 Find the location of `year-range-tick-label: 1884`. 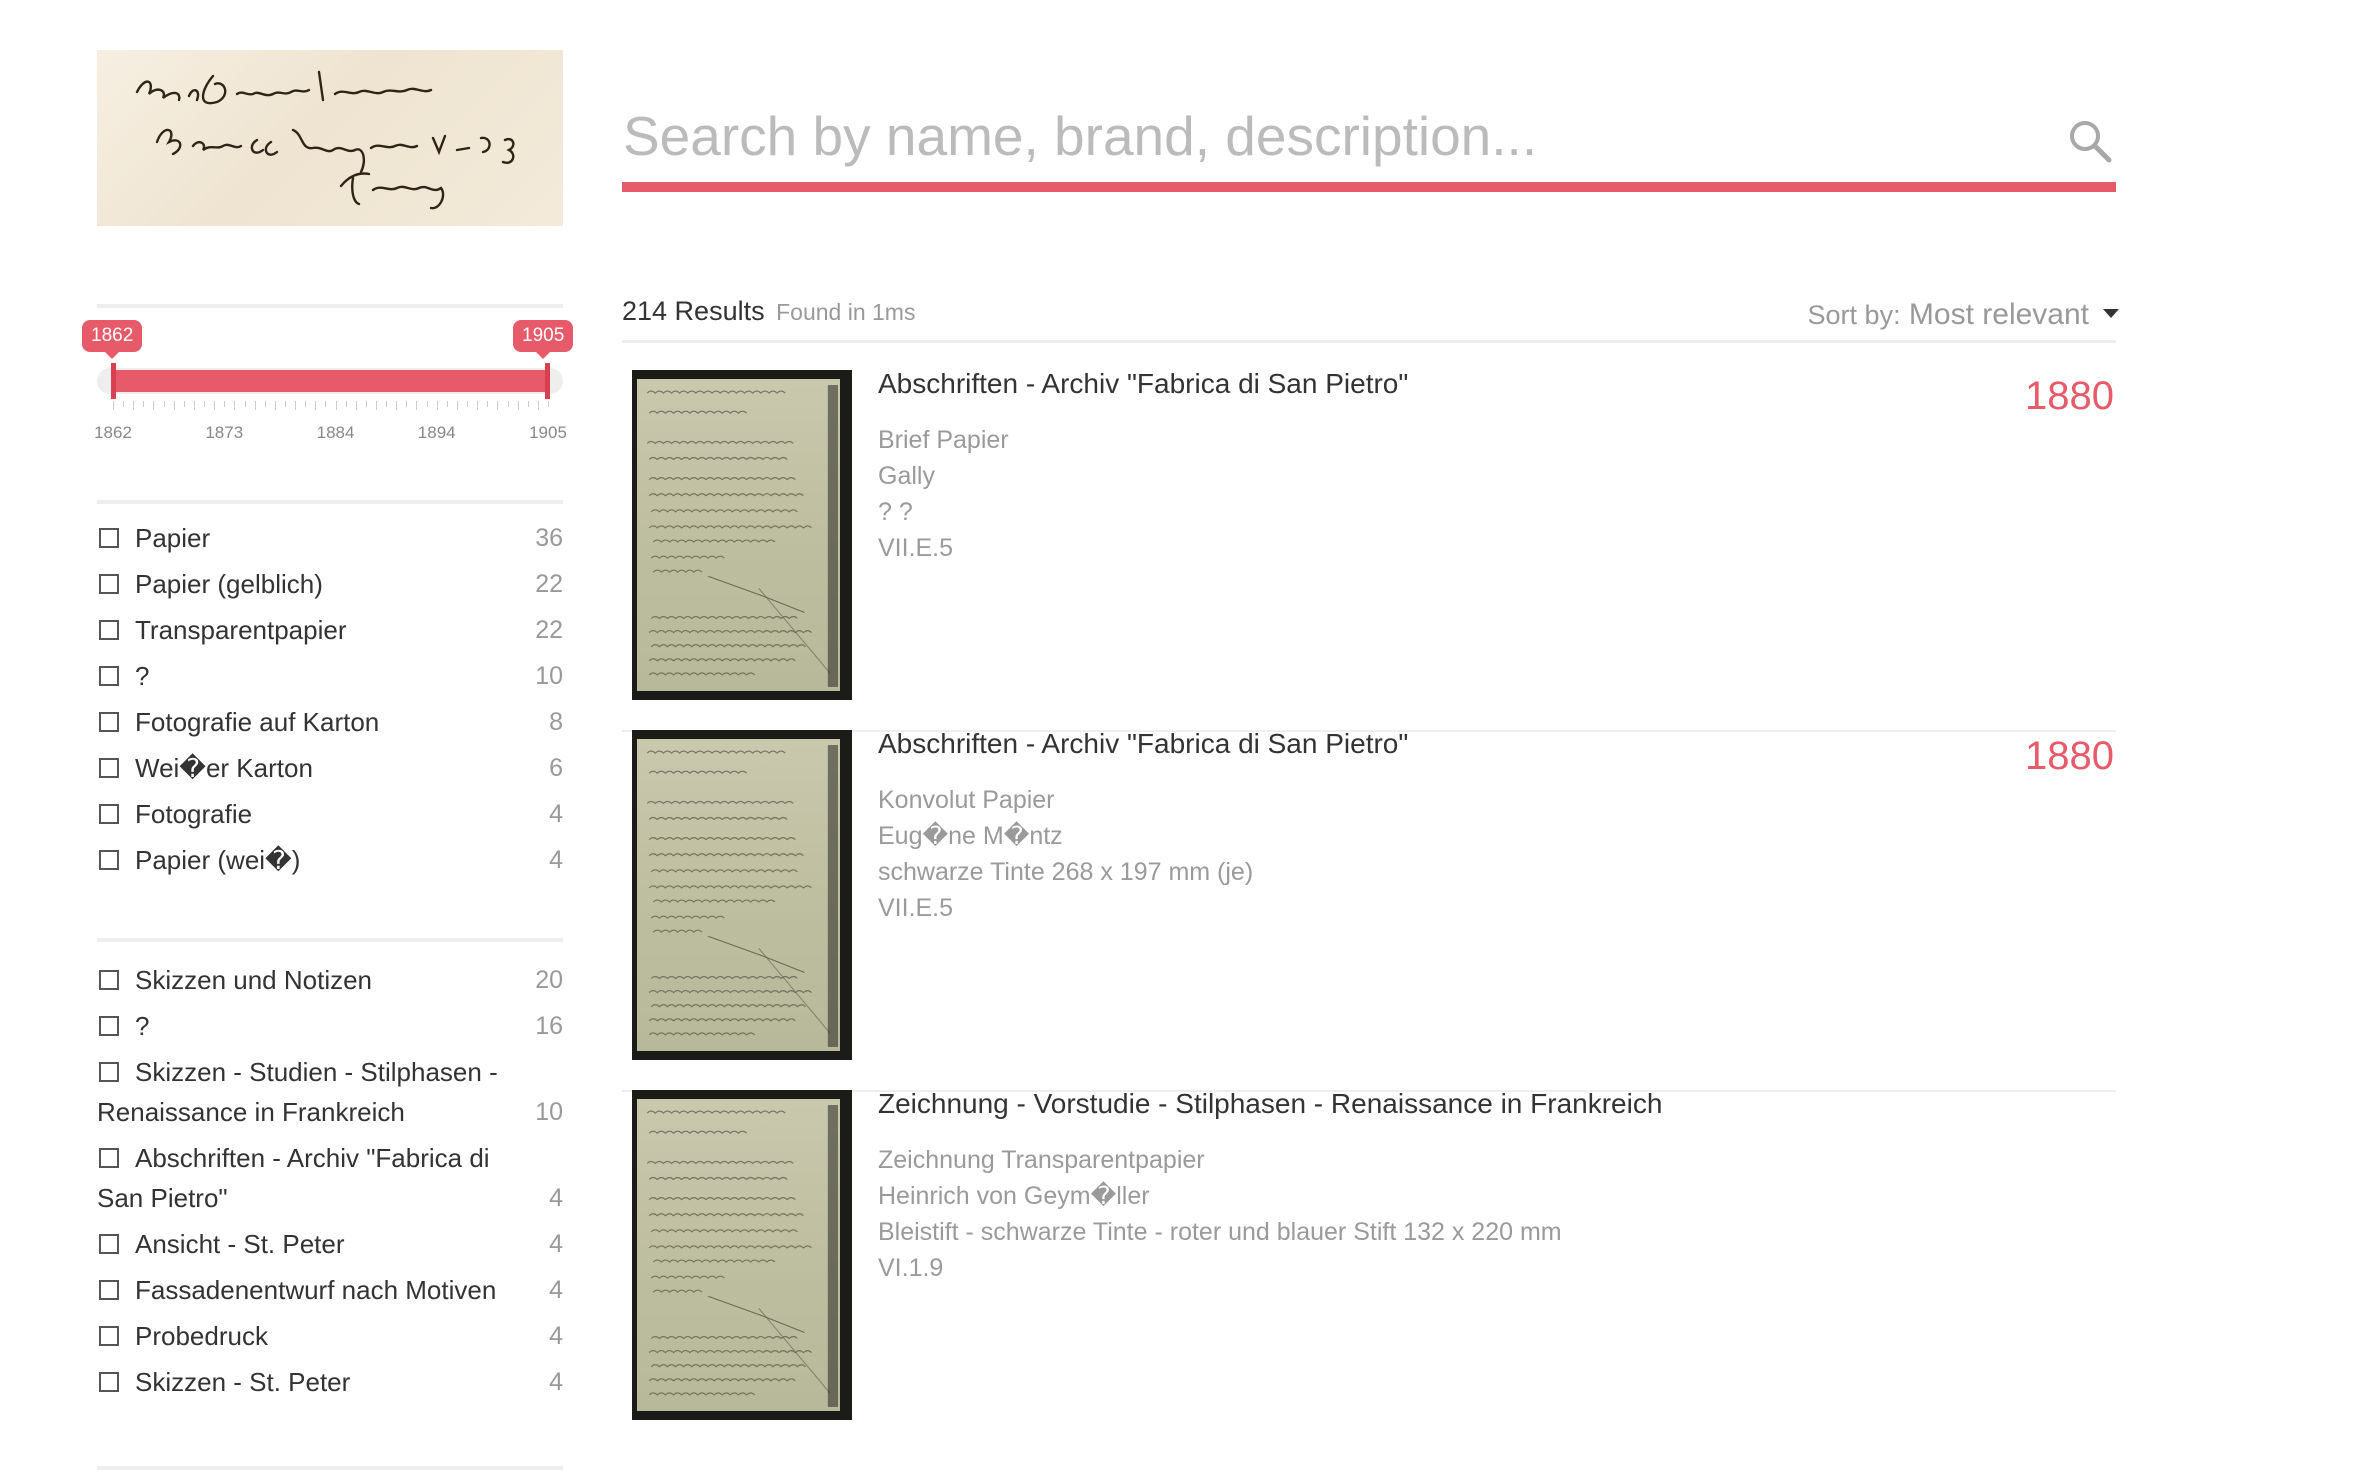

year-range-tick-label: 1884 is located at coordinates (335, 432).